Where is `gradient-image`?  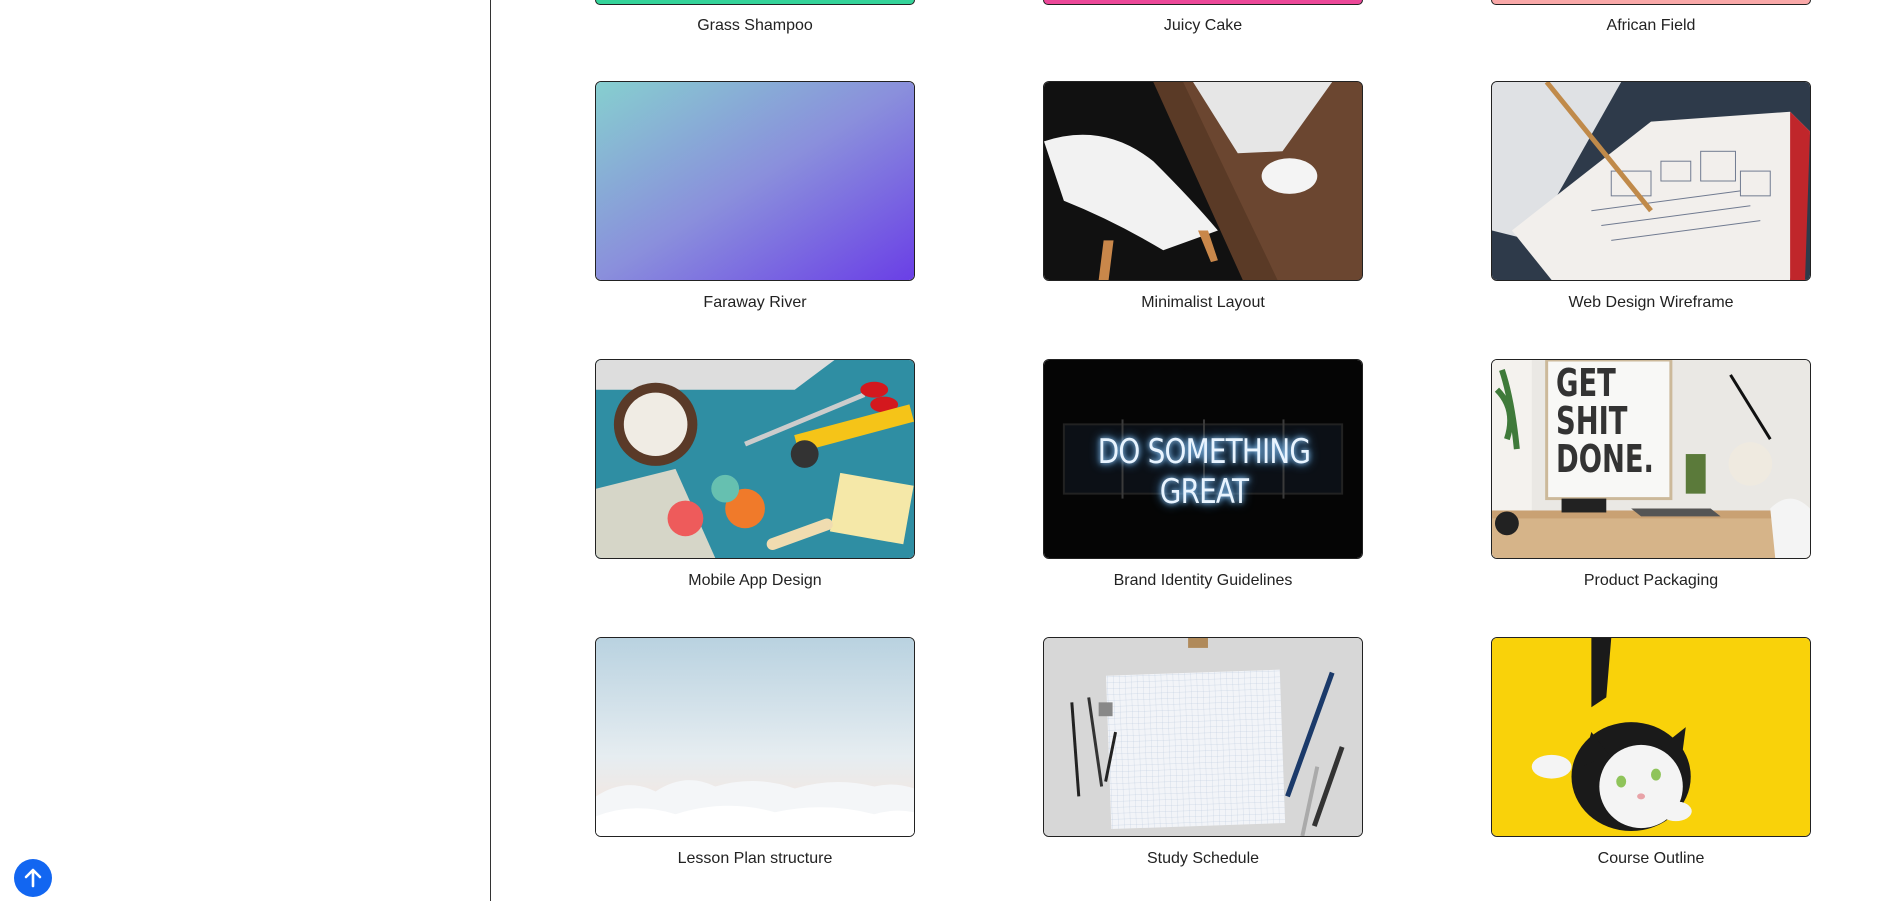 gradient-image is located at coordinates (755, 181).